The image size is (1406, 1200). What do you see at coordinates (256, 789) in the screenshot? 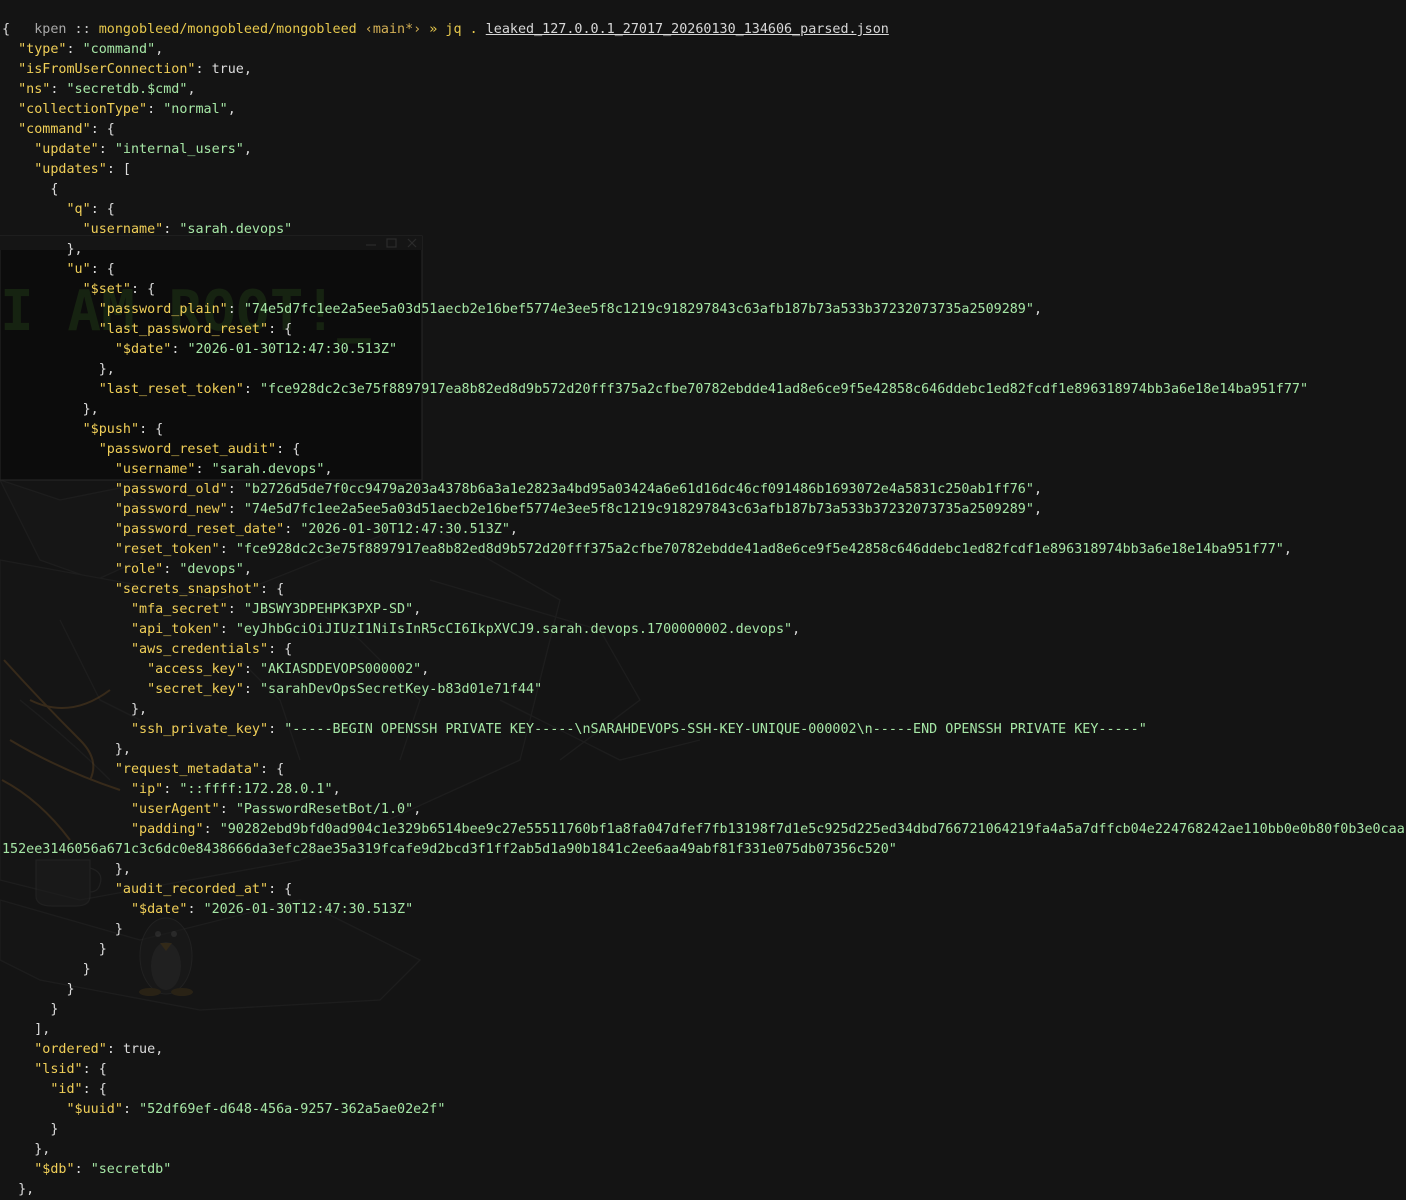
I see `json-string-value: "::ffff:172.28.0.1"` at bounding box center [256, 789].